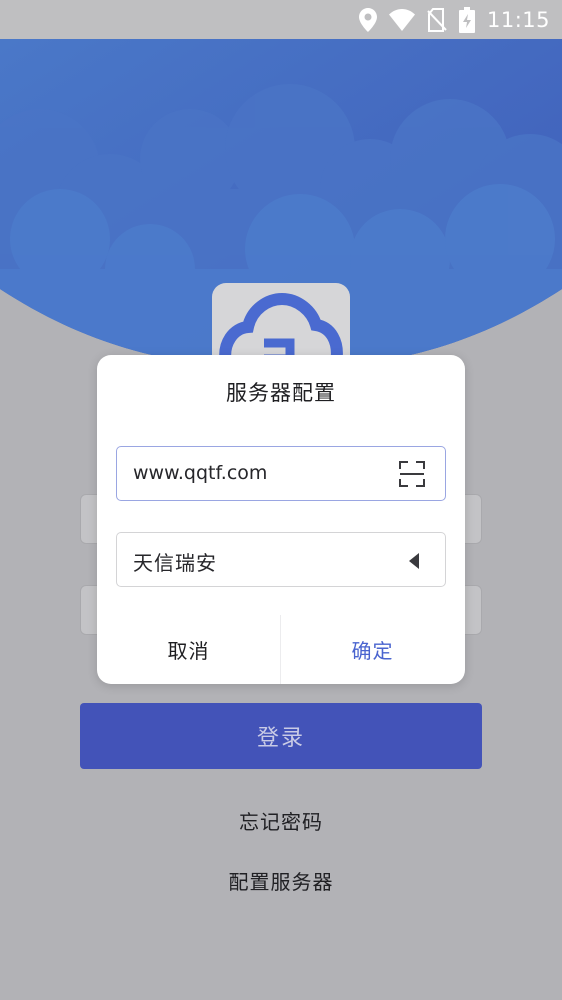  I want to click on dialog-button-row: 取消 确定, so click(281, 649).